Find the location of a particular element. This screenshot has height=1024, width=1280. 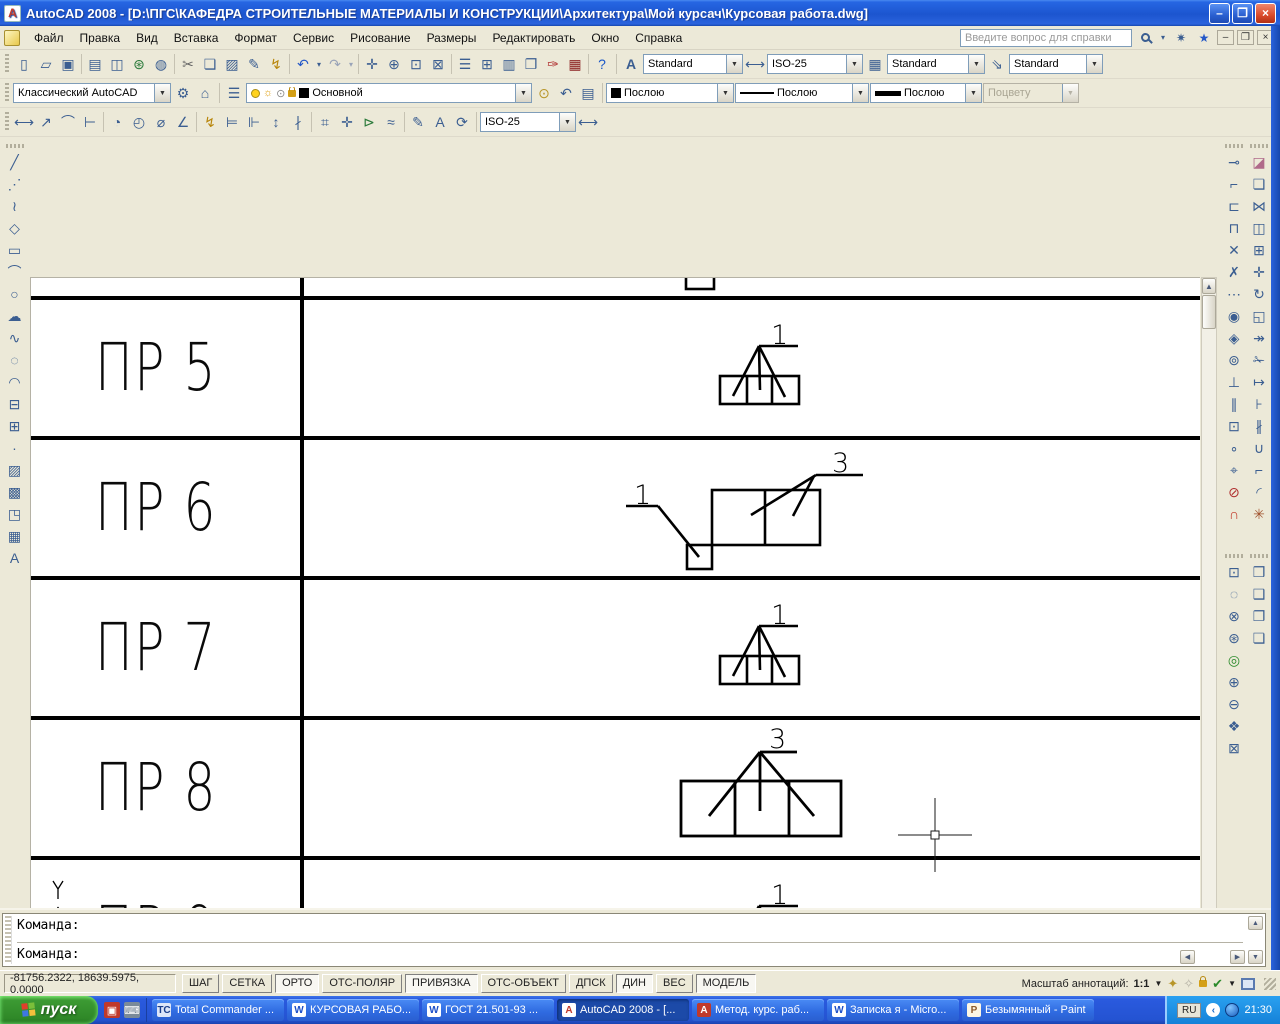

trim-icon: ✁ is located at coordinates (1259, 360).